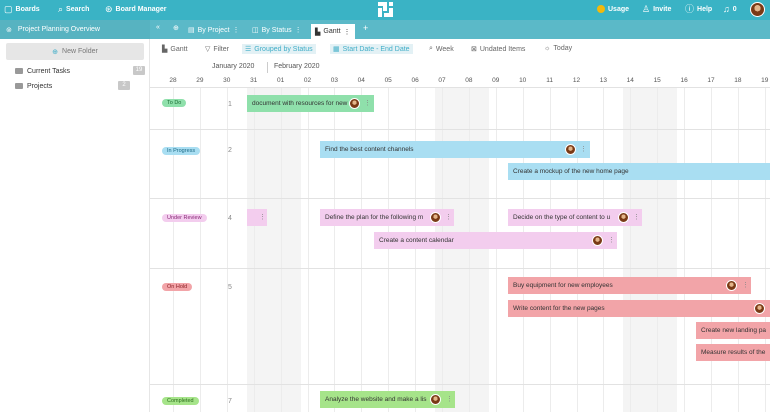 The width and height of the screenshot is (770, 412). Describe the element at coordinates (387, 217) in the screenshot. I see `task-bar: Define the plan for the following m ⋮` at that location.